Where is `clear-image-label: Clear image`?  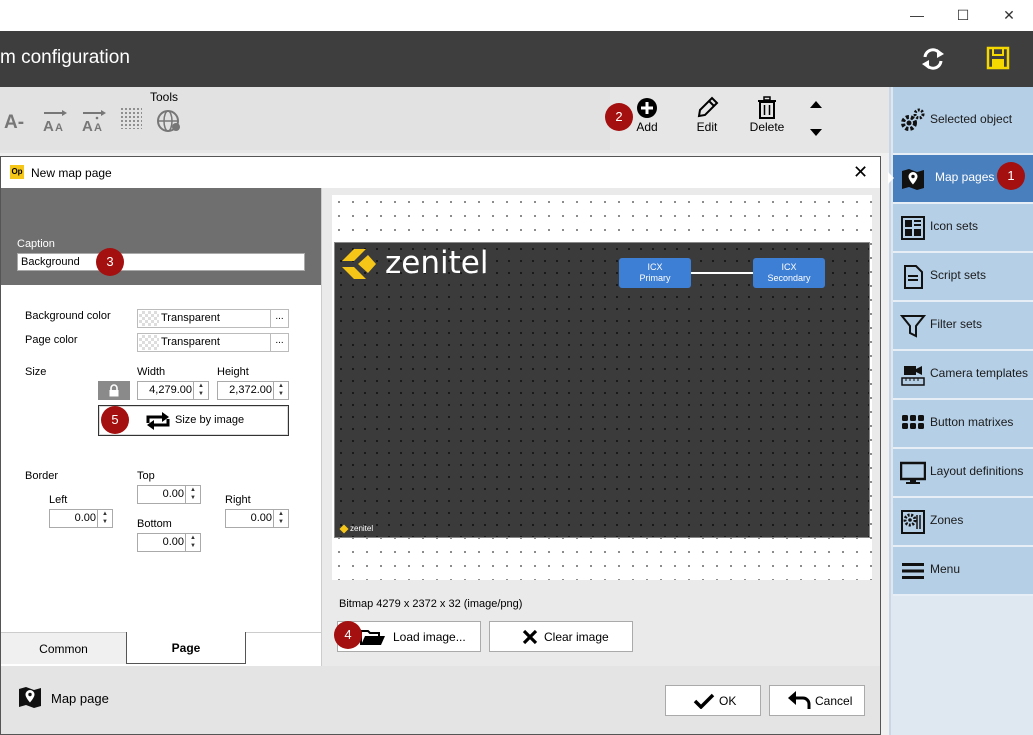 clear-image-label: Clear image is located at coordinates (576, 637).